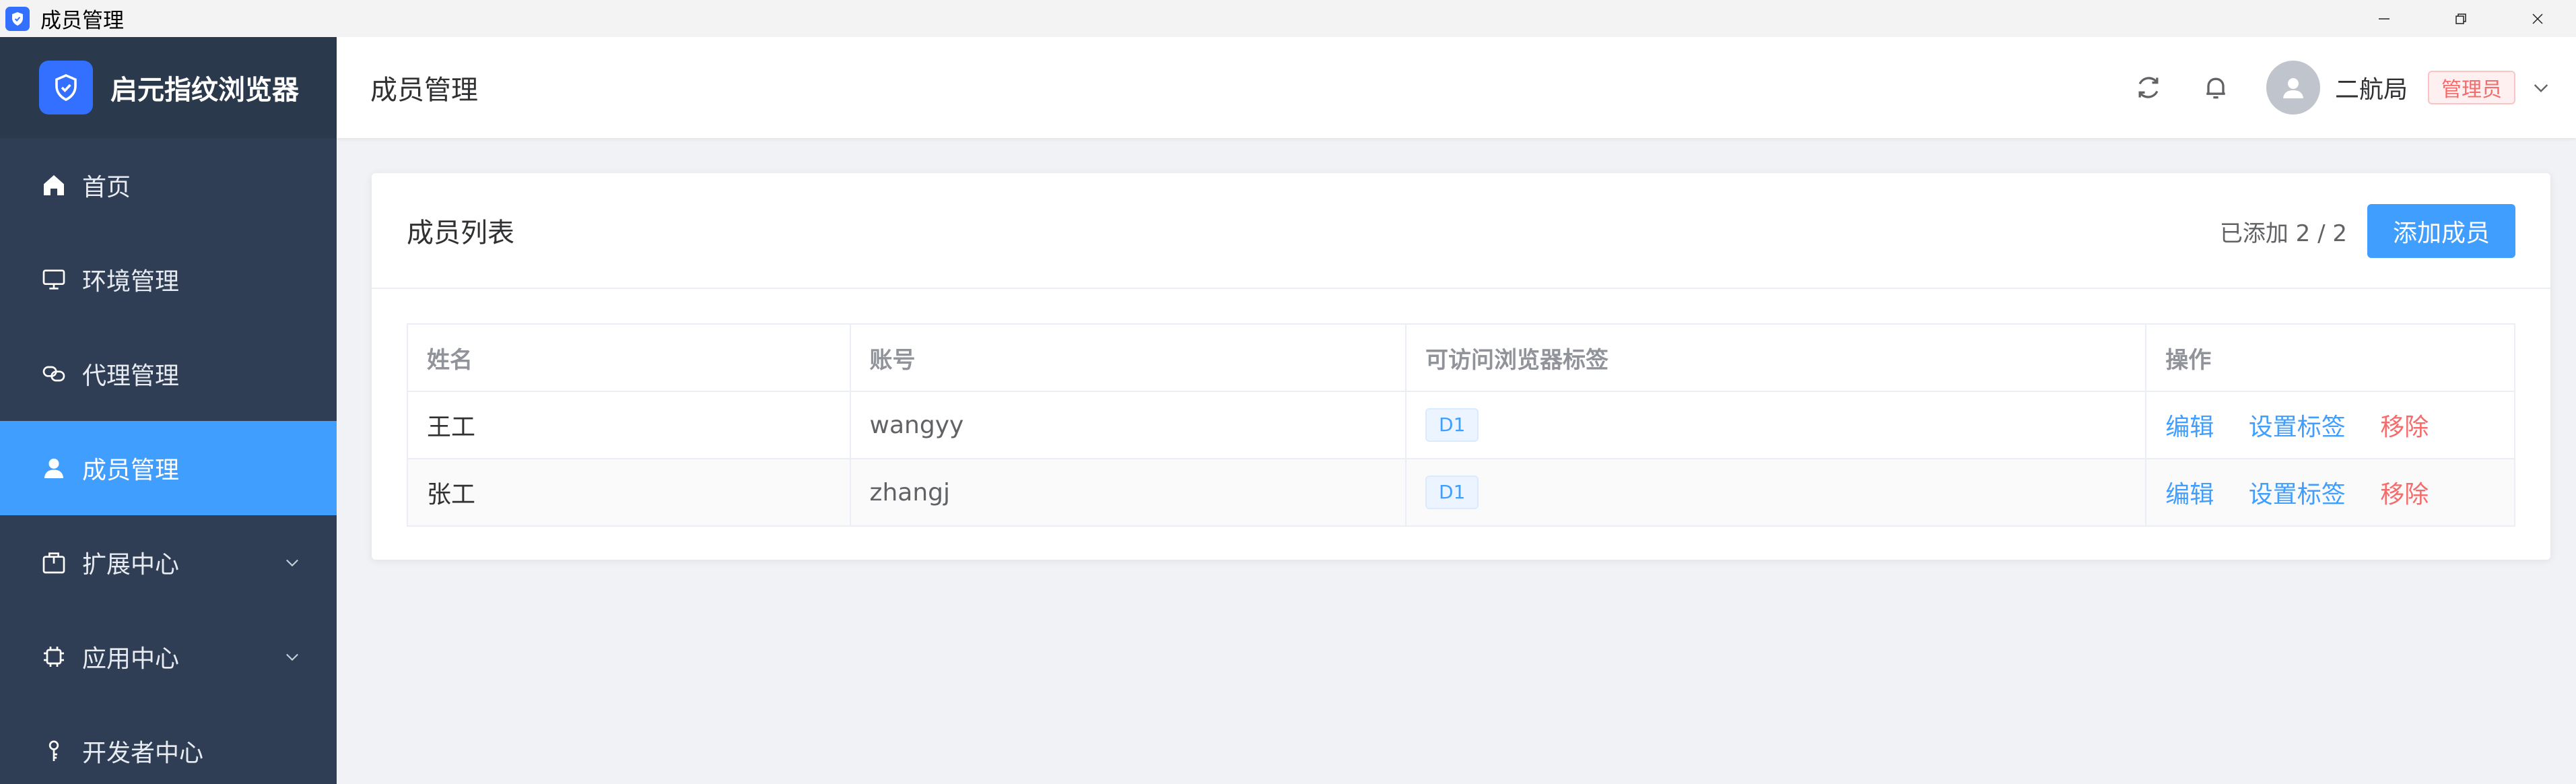 Image resolution: width=2576 pixels, height=784 pixels. What do you see at coordinates (54, 562) in the screenshot?
I see `package-icon` at bounding box center [54, 562].